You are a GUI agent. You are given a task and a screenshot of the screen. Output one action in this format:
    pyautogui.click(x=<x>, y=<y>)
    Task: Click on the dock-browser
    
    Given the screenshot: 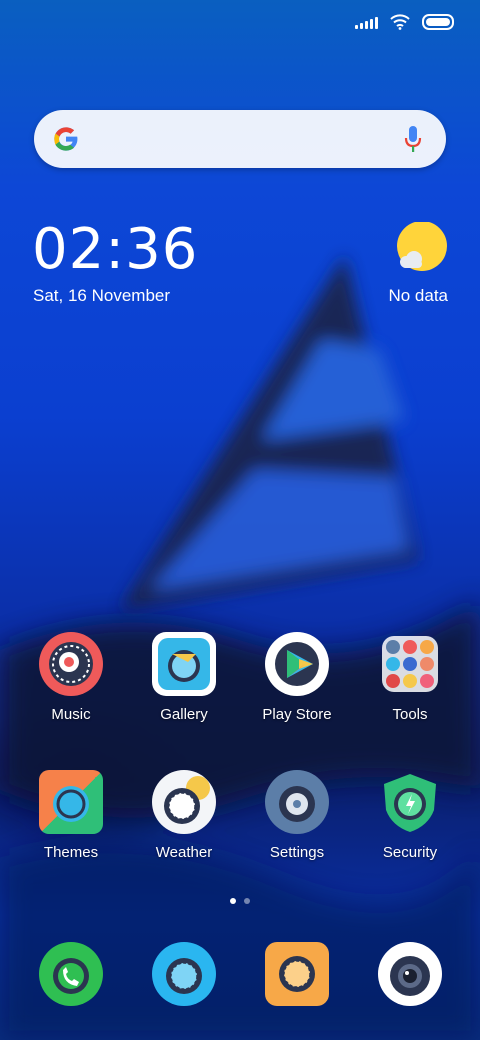 What is the action you would take?
    pyautogui.click(x=184, y=974)
    